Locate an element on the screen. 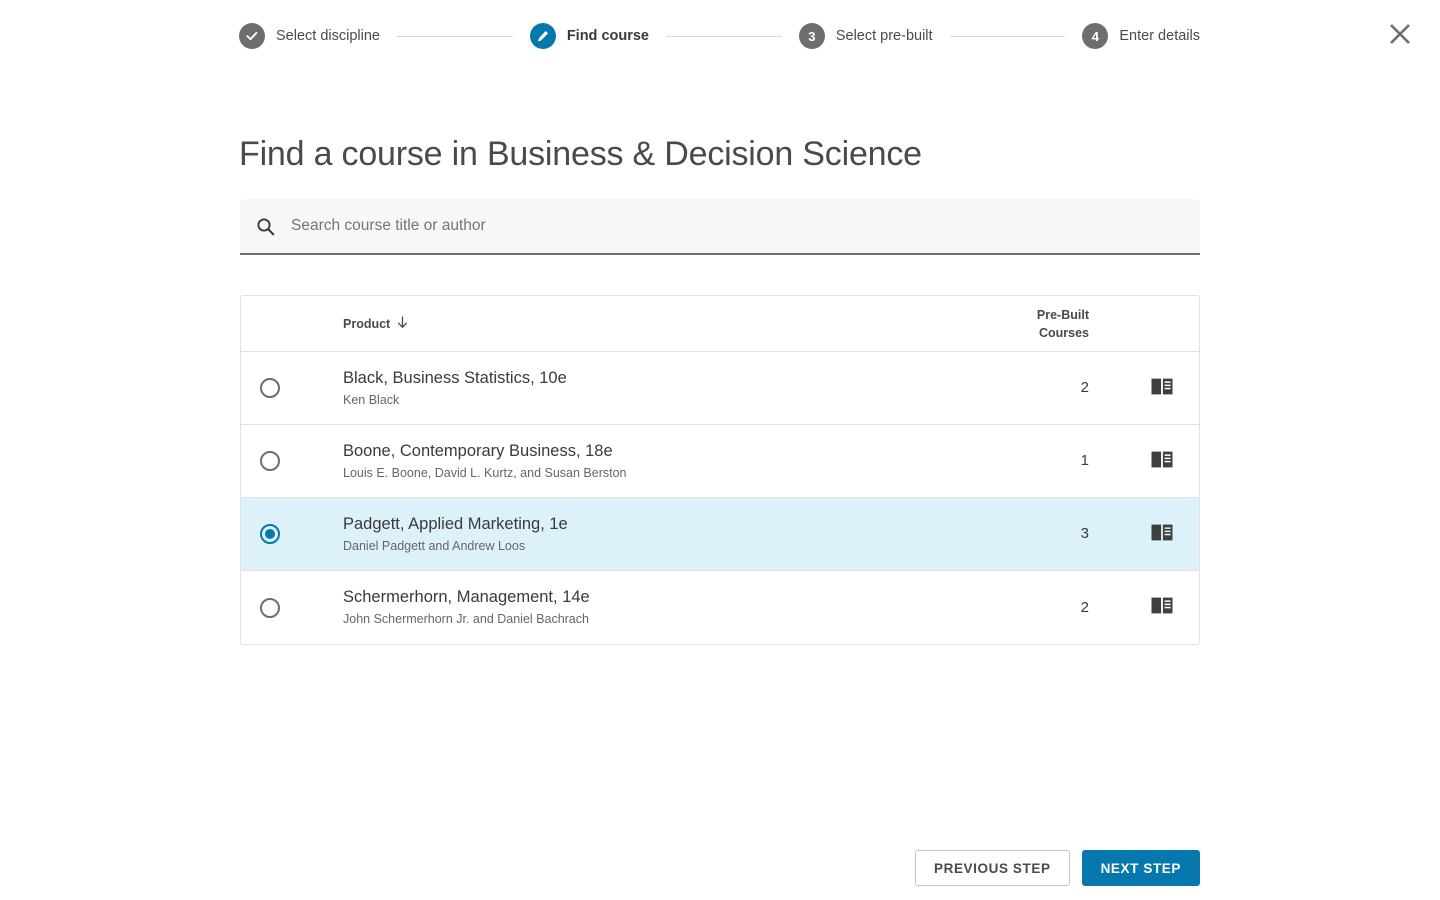  stepper-label-select-prebuilt: Select pre-built is located at coordinates (884, 36).